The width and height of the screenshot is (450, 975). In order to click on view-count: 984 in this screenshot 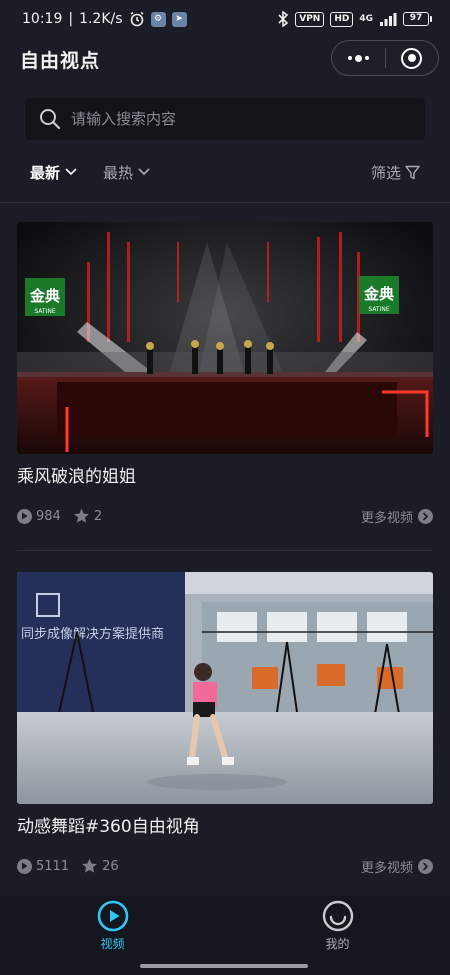, I will do `click(39, 516)`.